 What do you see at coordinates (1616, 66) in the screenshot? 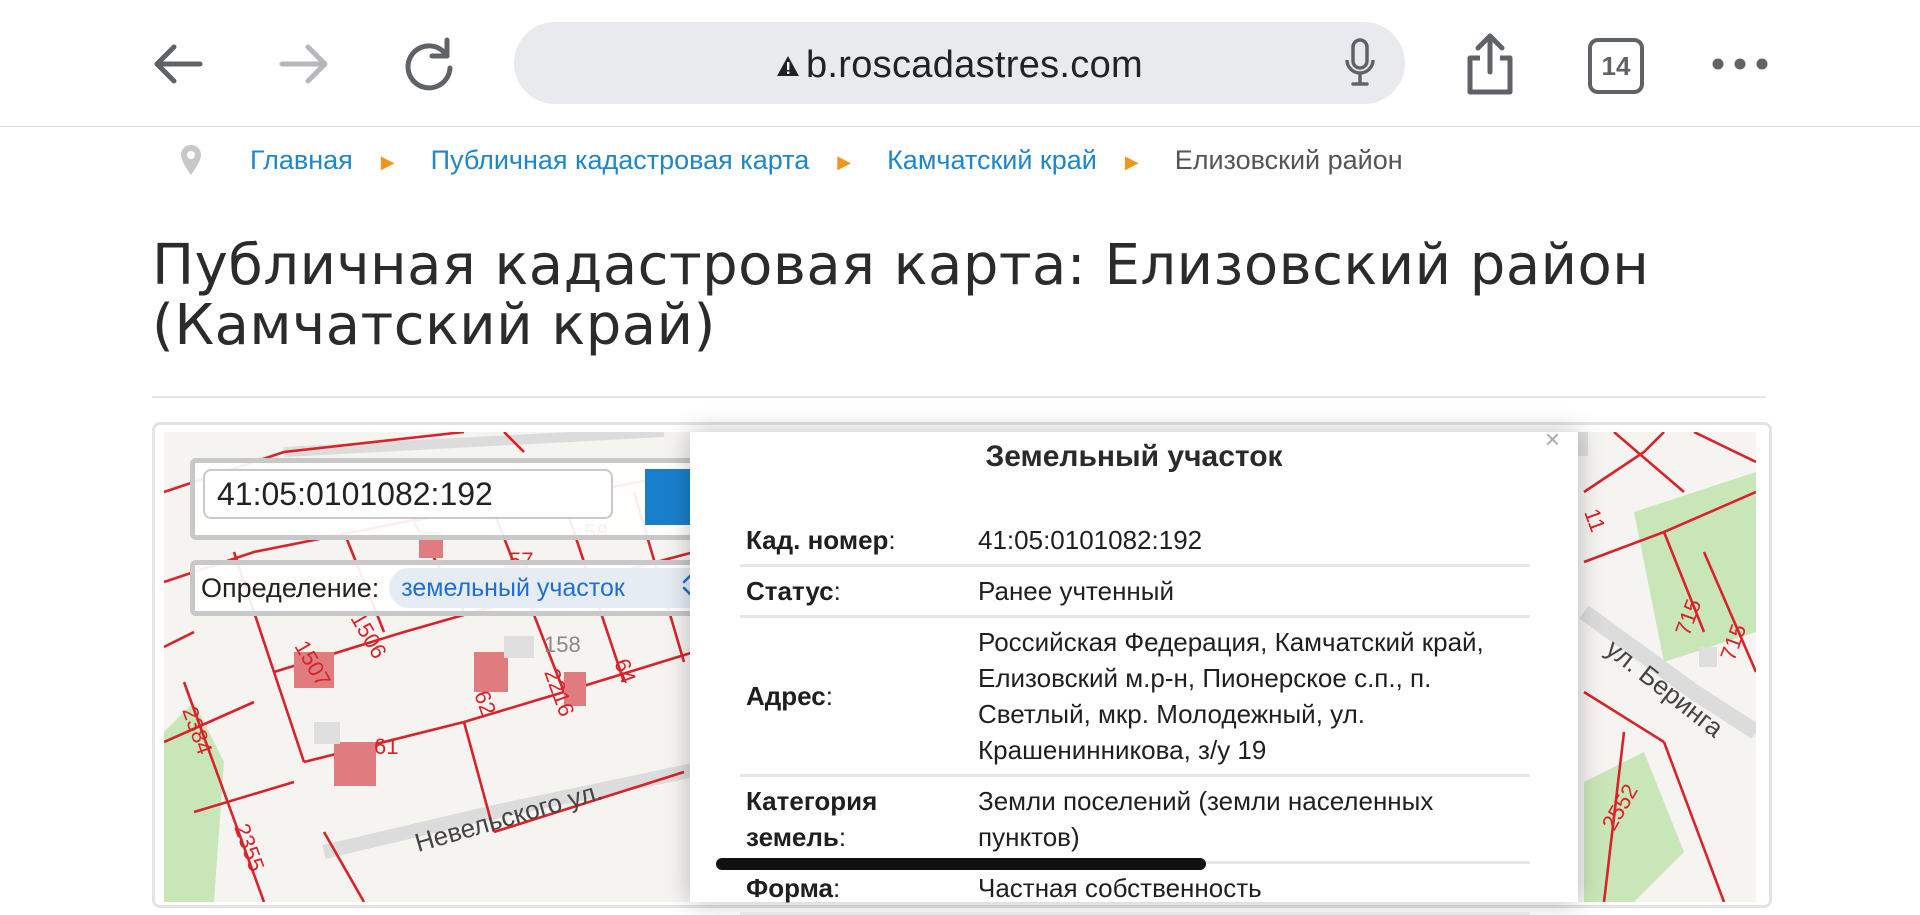
I see `tab-count-button: 14` at bounding box center [1616, 66].